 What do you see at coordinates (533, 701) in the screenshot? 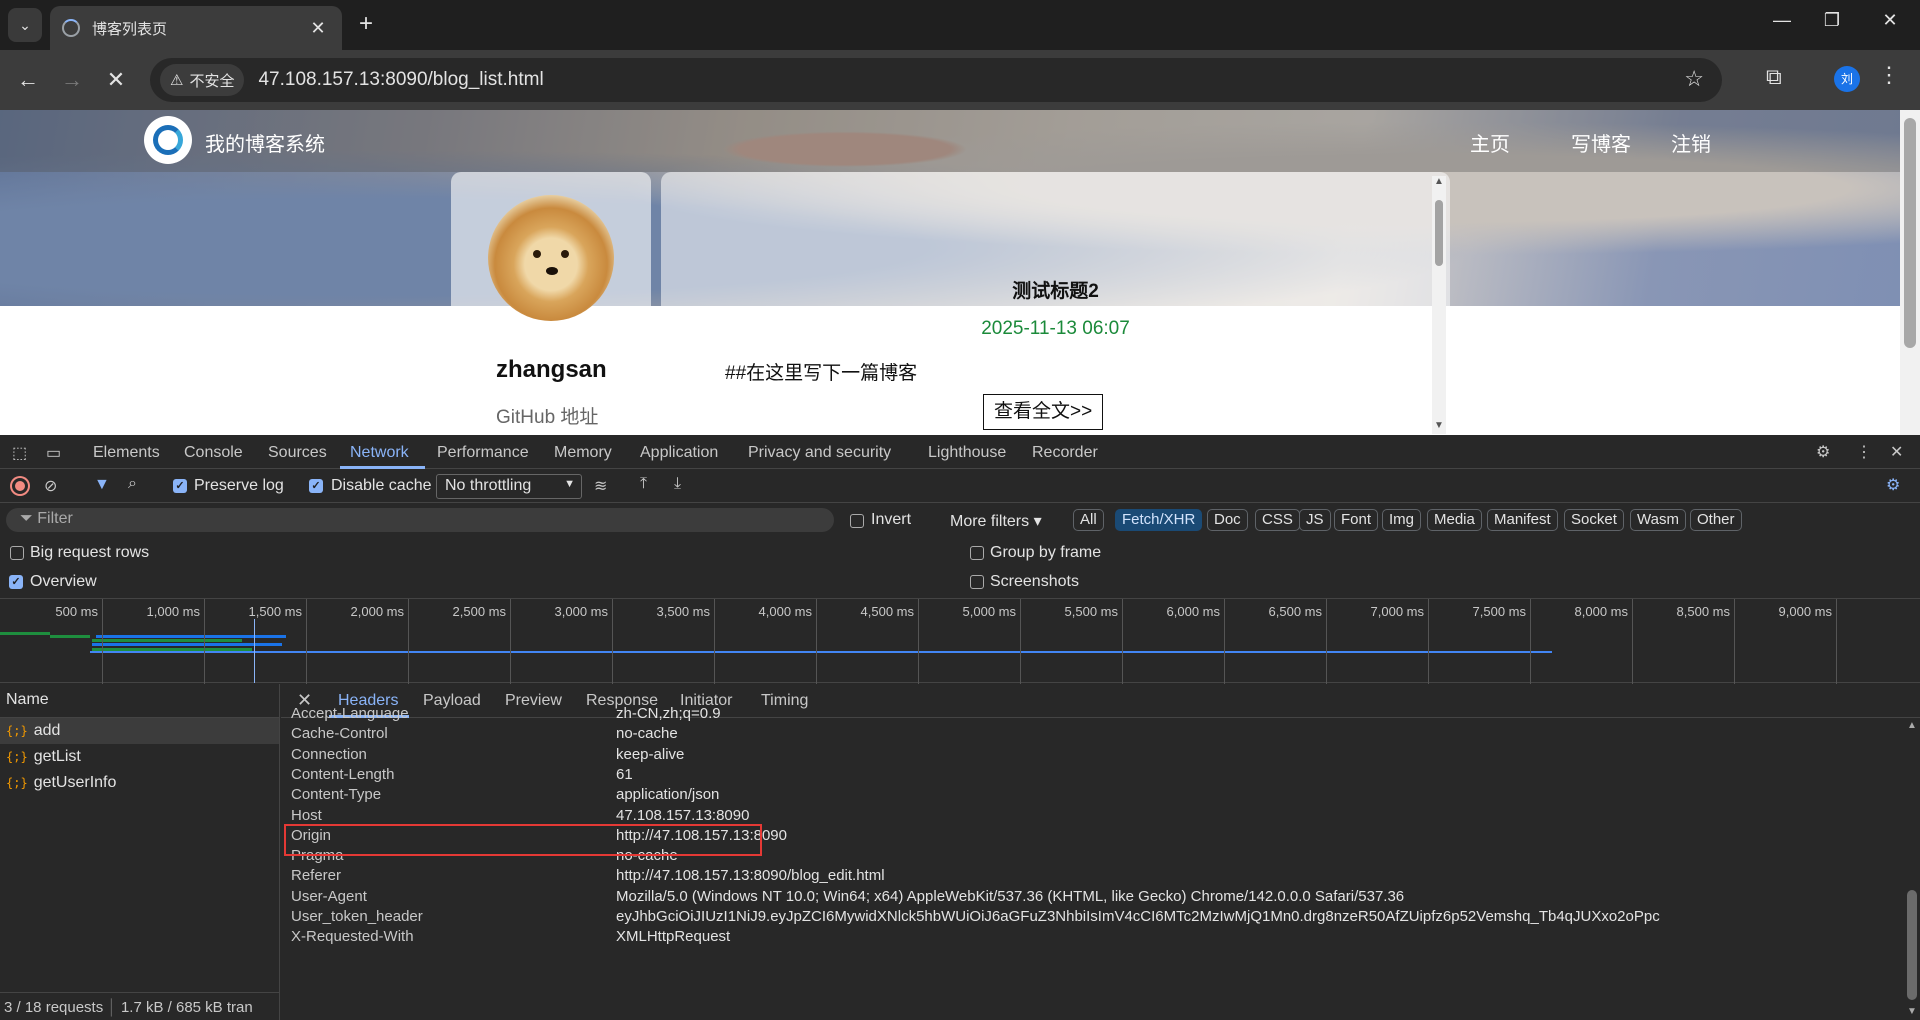
I see `tab-preview: Preview` at bounding box center [533, 701].